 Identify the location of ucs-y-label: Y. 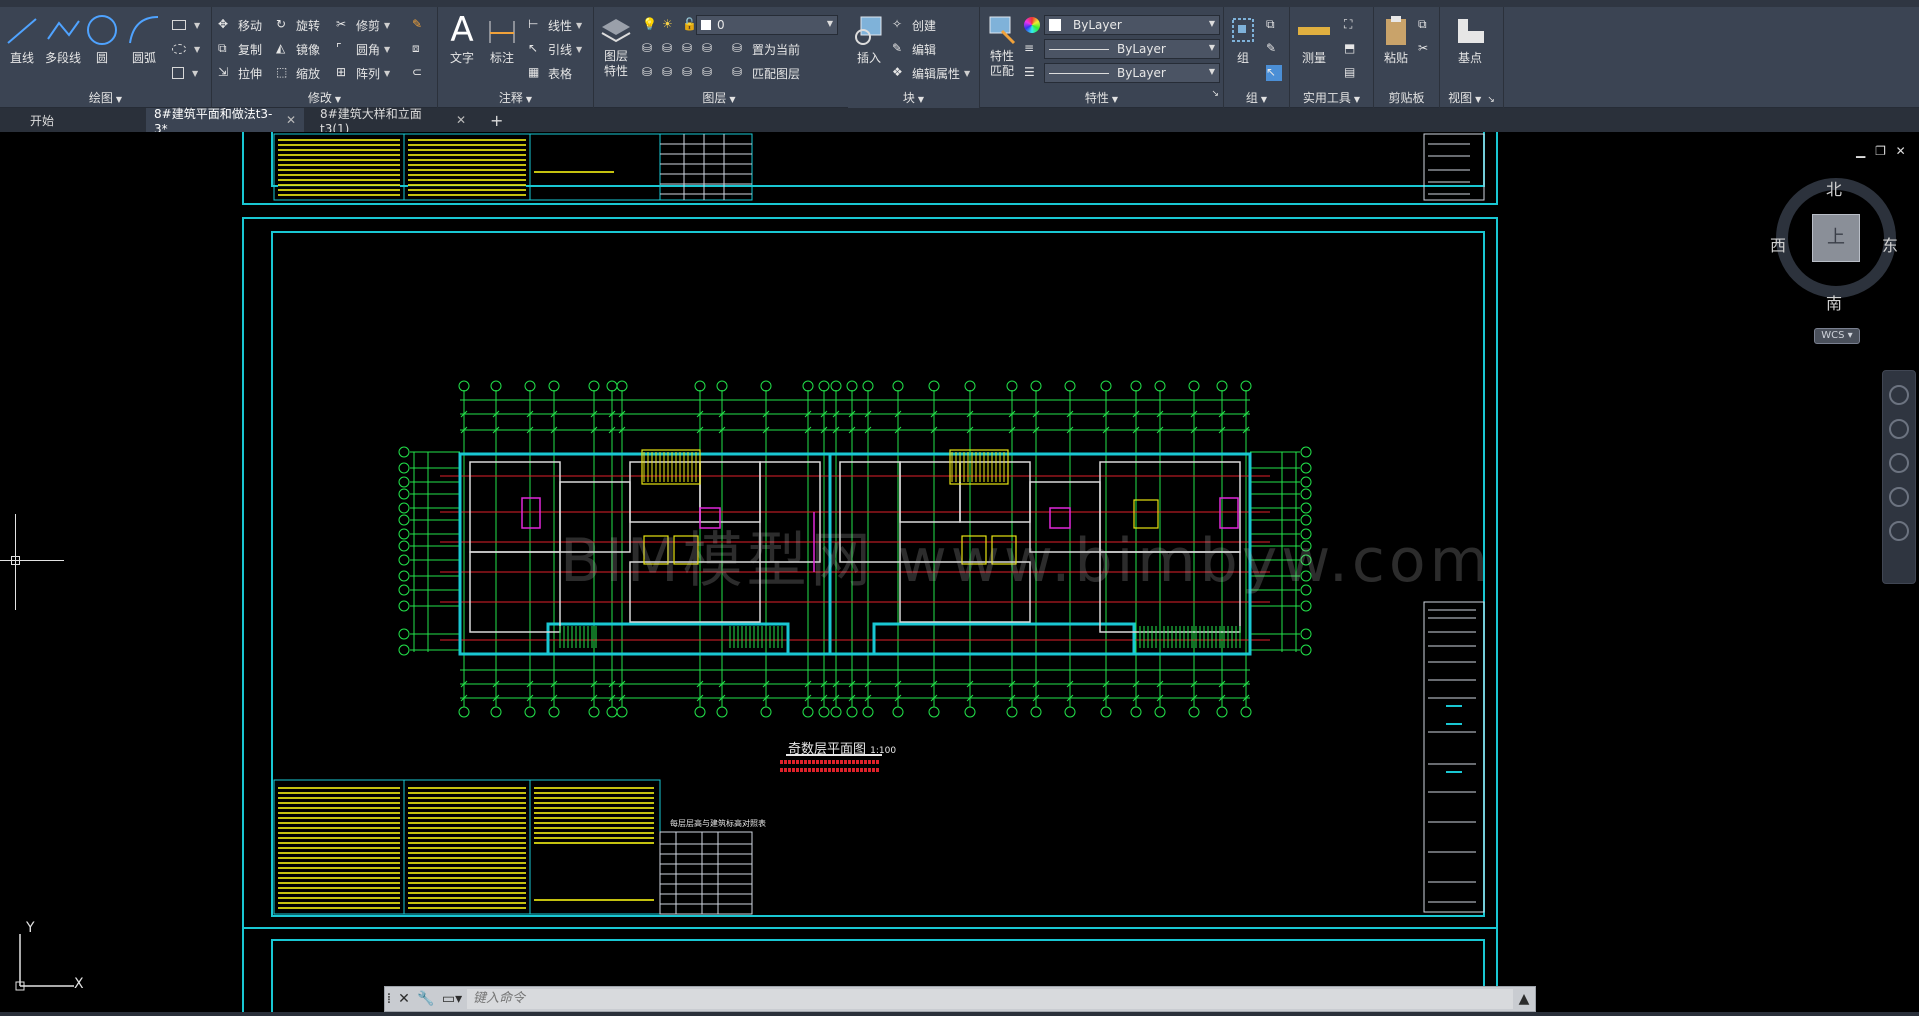
(30, 928).